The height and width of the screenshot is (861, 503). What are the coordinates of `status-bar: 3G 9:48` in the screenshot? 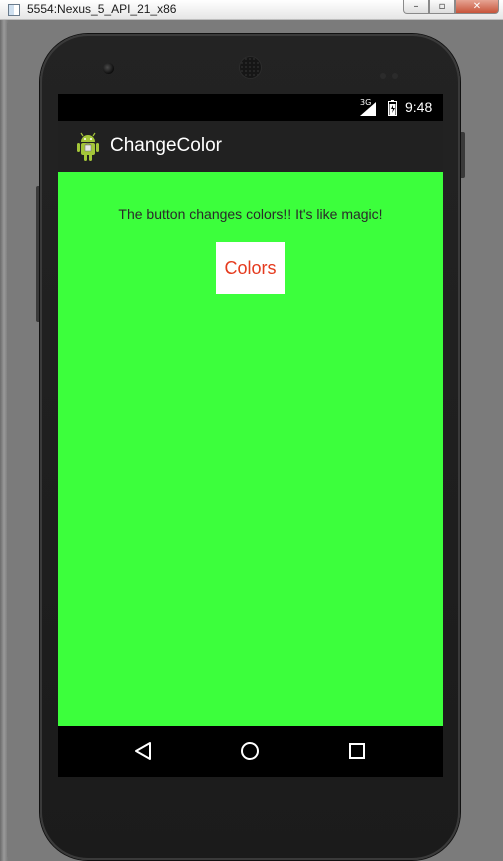 It's located at (250, 107).